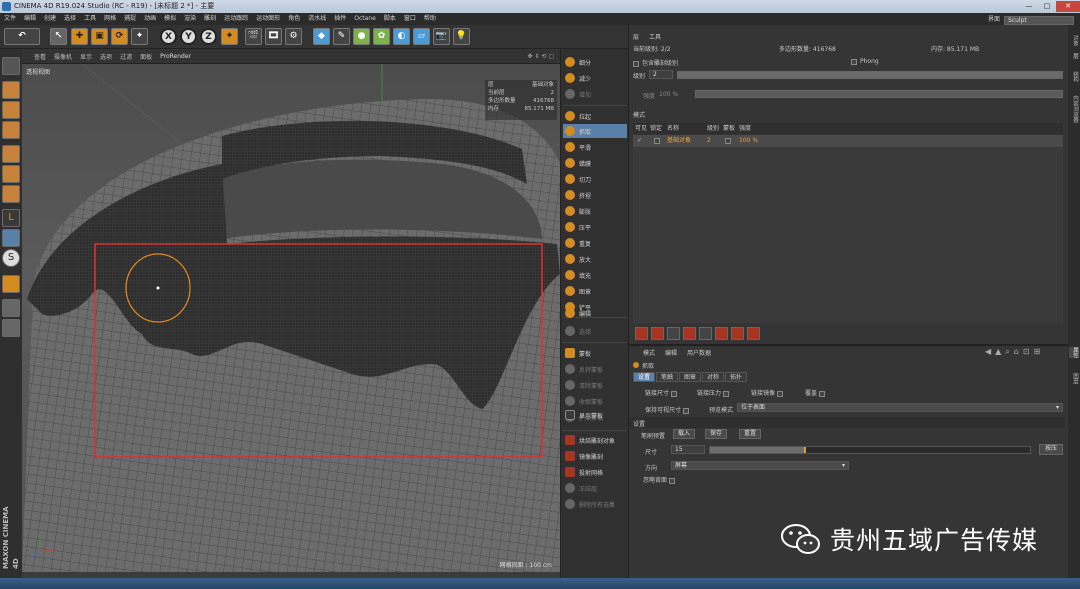 This screenshot has height=589, width=1080. Describe the element at coordinates (595, 369) in the screenshot. I see `invert-mask-tool: 反转蒙板` at that location.